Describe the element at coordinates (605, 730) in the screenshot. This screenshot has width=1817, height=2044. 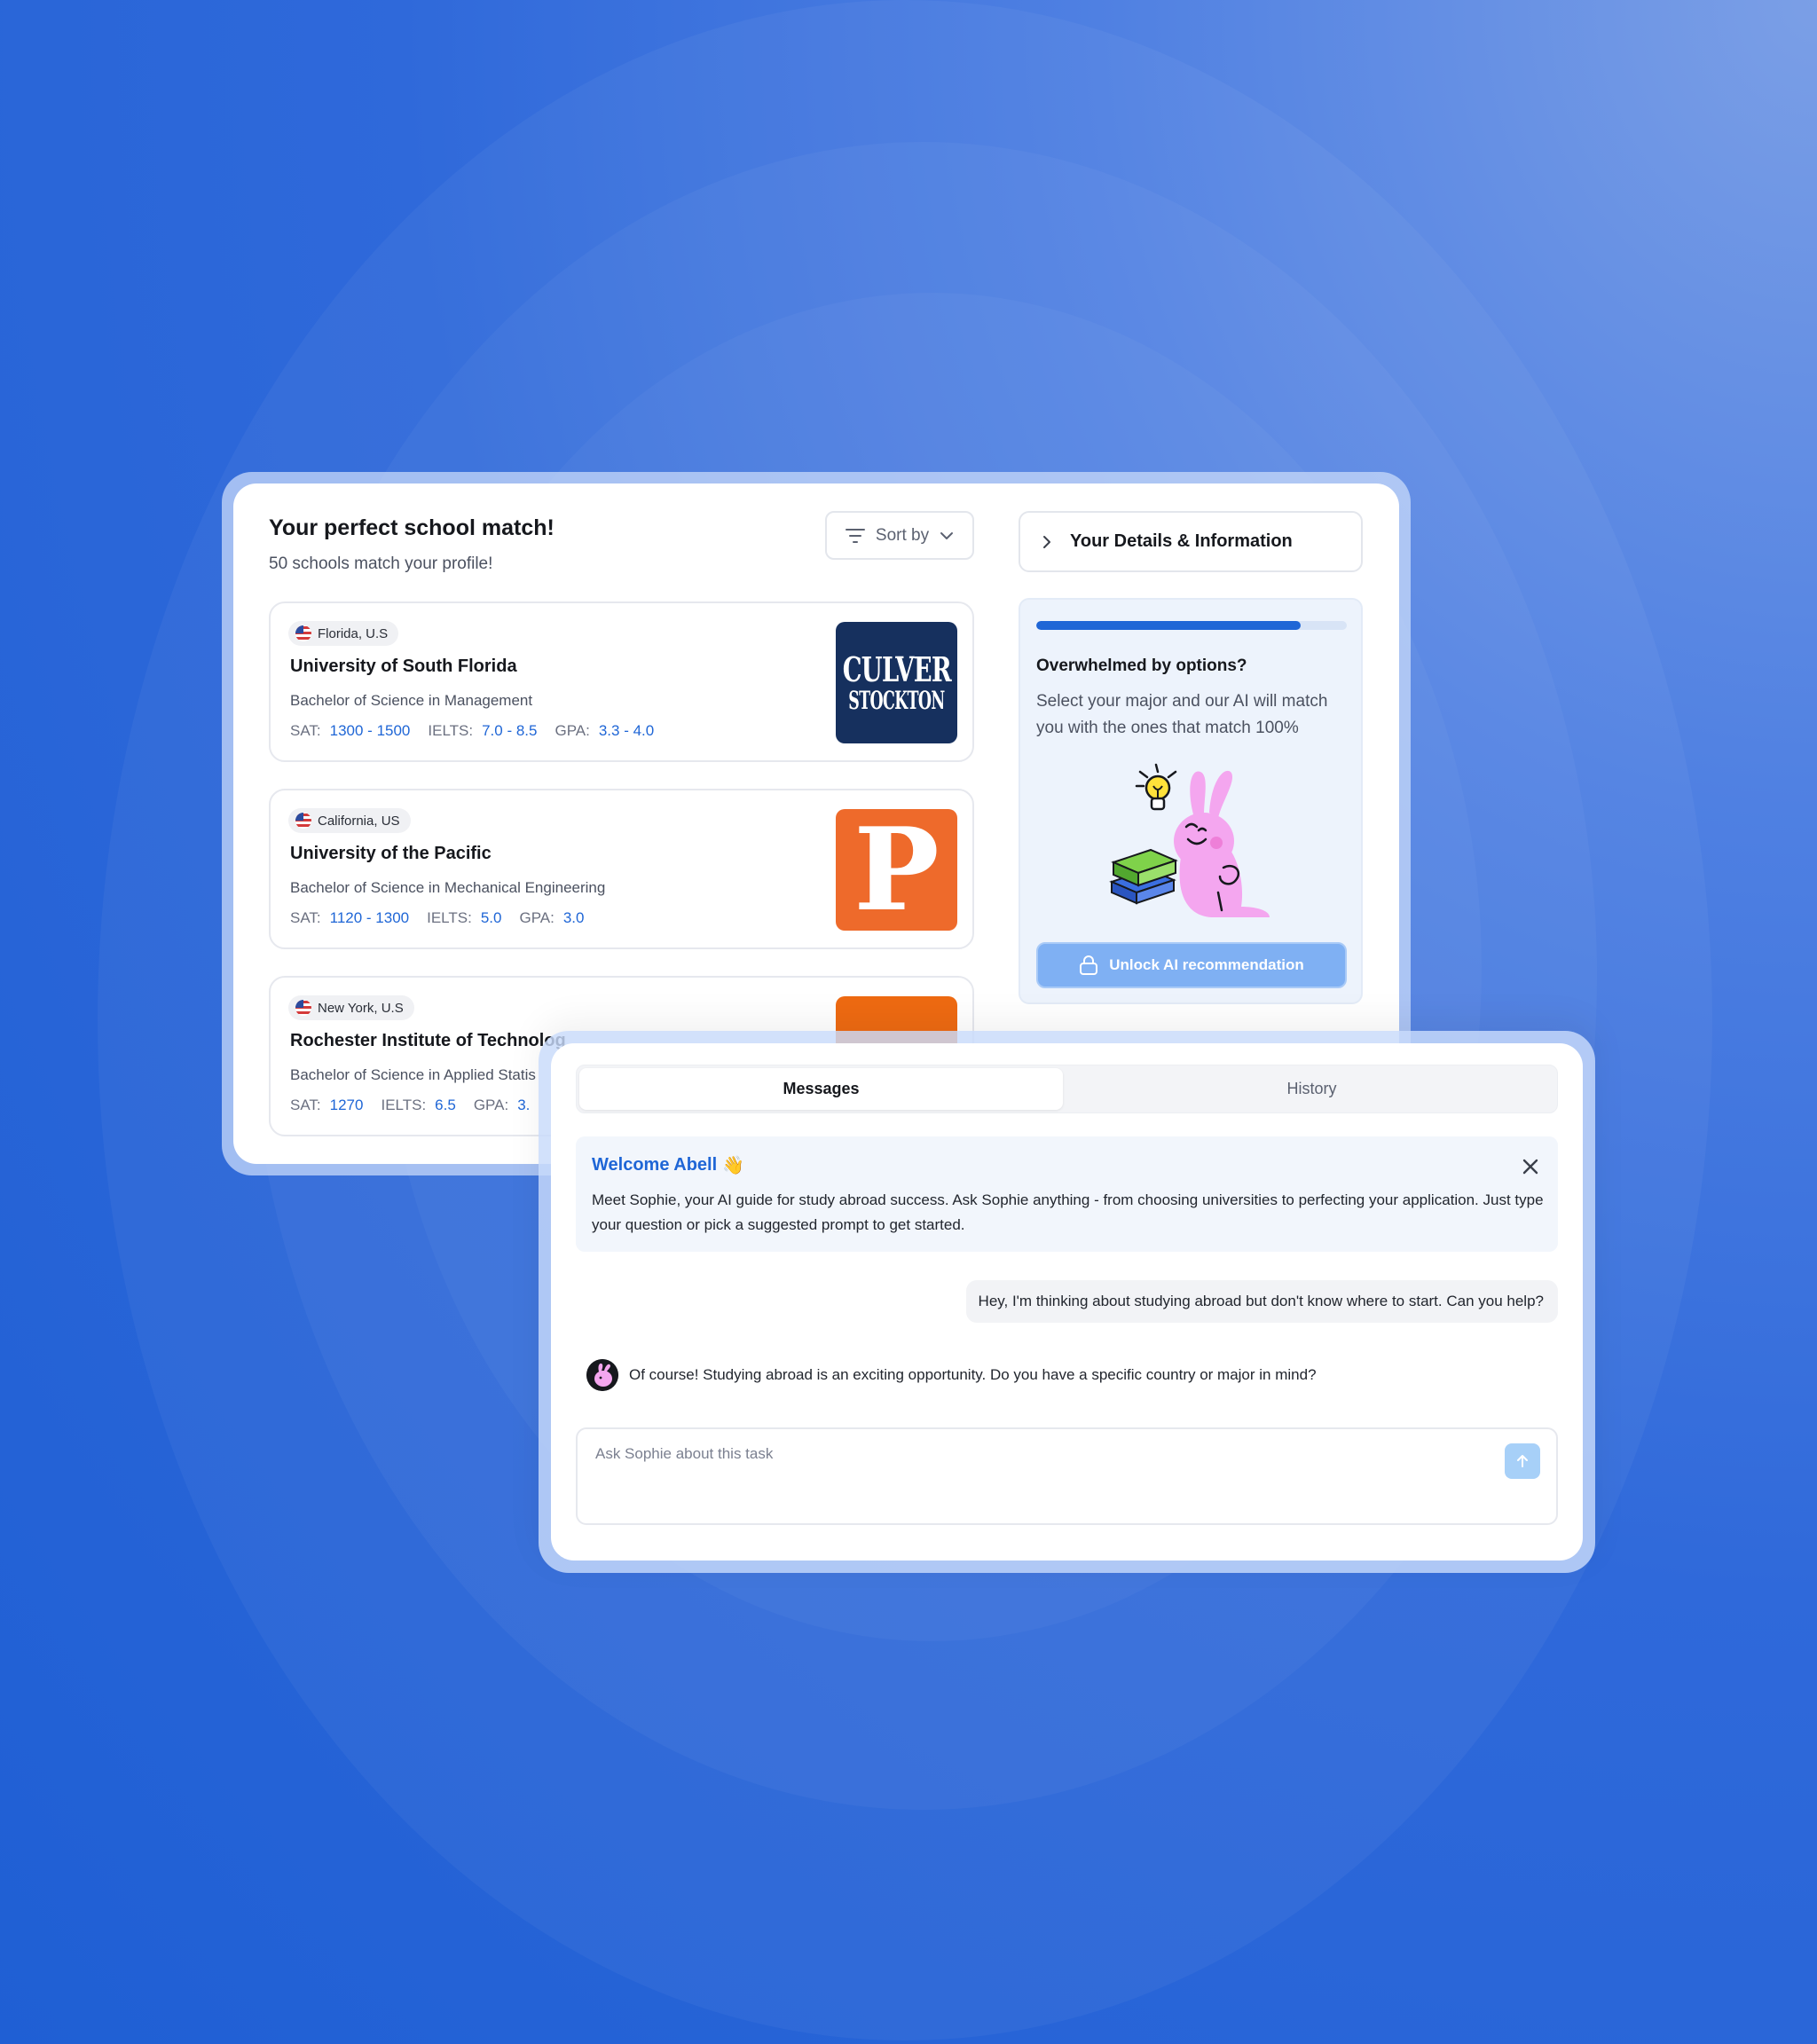
I see `gpa-score: GPA: 3.3 - 4.0` at that location.